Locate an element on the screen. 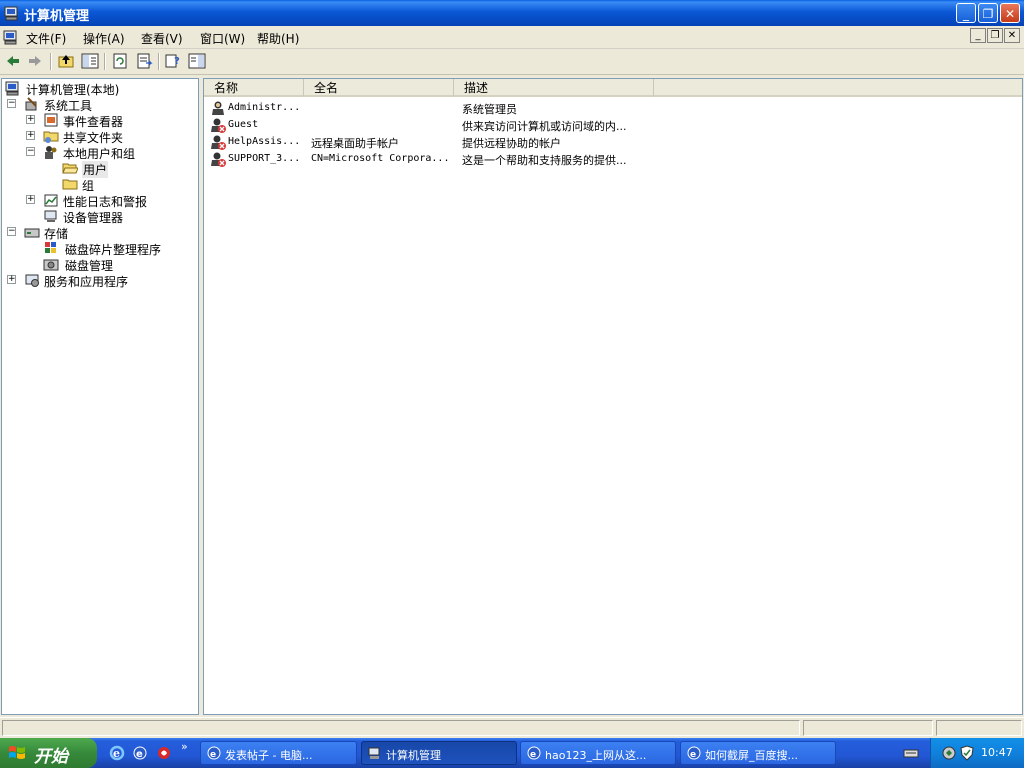 The width and height of the screenshot is (1024, 768). security-shield-icon is located at coordinates (967, 753).